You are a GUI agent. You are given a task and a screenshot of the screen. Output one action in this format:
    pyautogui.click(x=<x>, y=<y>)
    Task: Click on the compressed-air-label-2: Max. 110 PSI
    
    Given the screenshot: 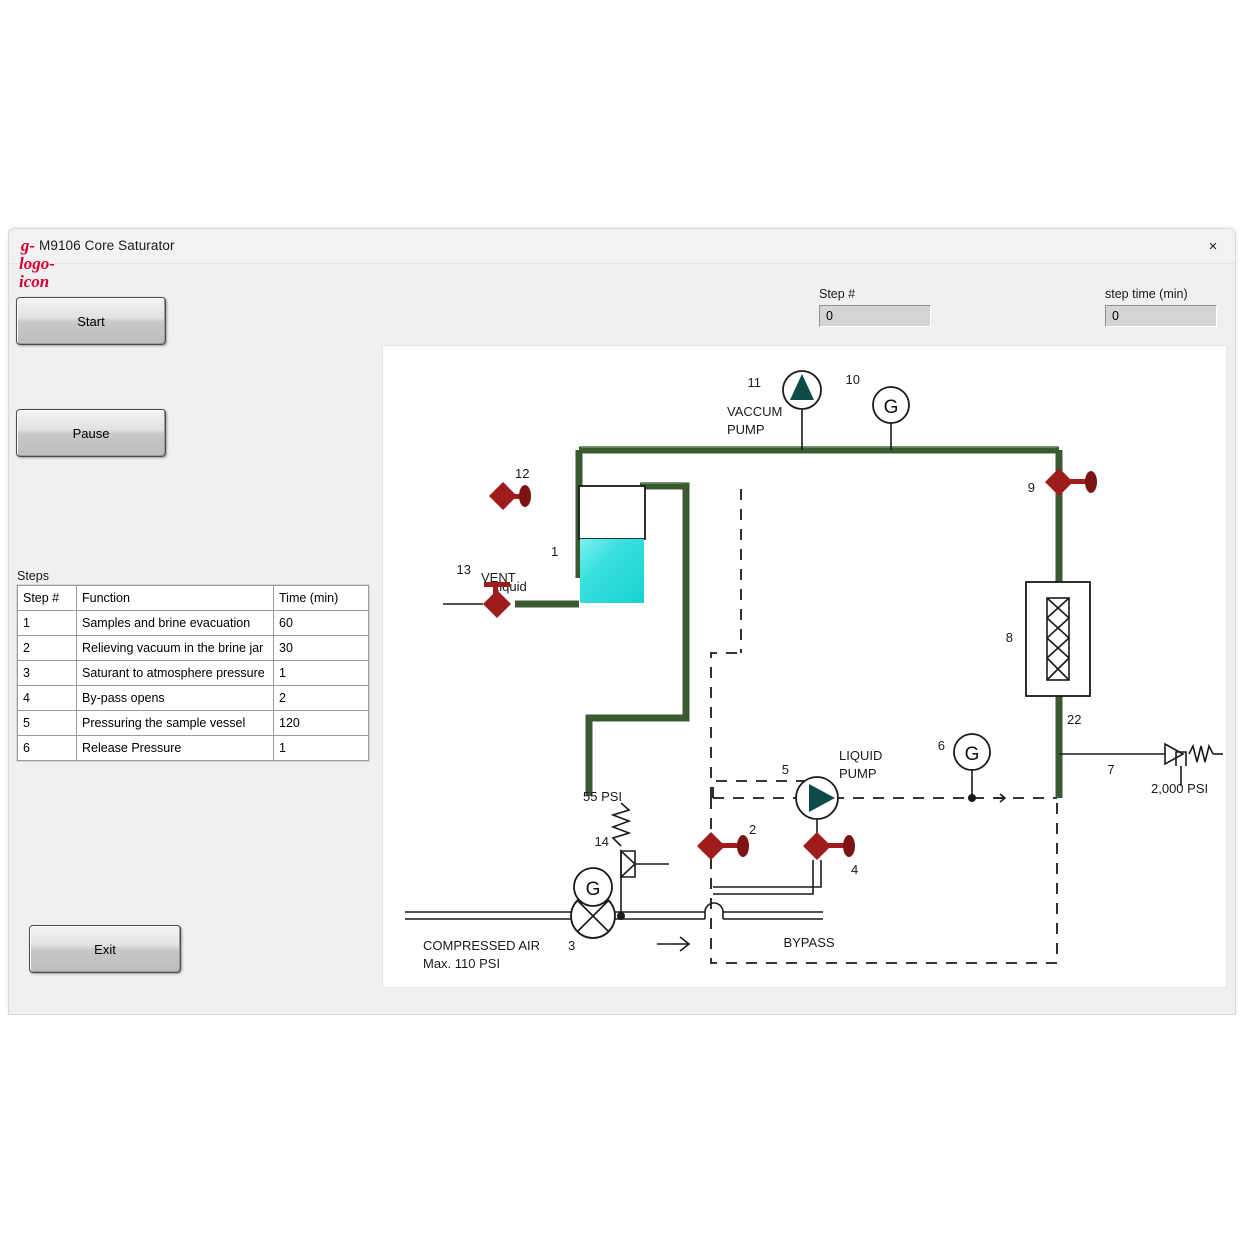 What is the action you would take?
    pyautogui.click(x=461, y=963)
    